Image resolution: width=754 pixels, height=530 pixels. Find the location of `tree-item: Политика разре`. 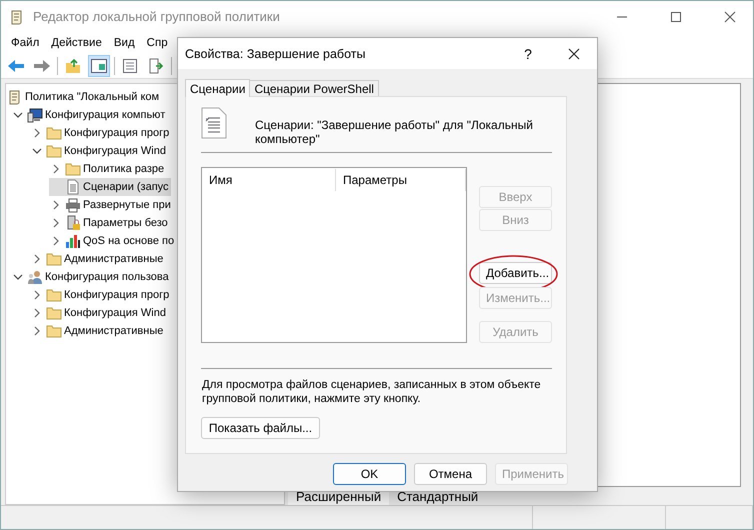

tree-item: Политика разре is located at coordinates (107, 169).